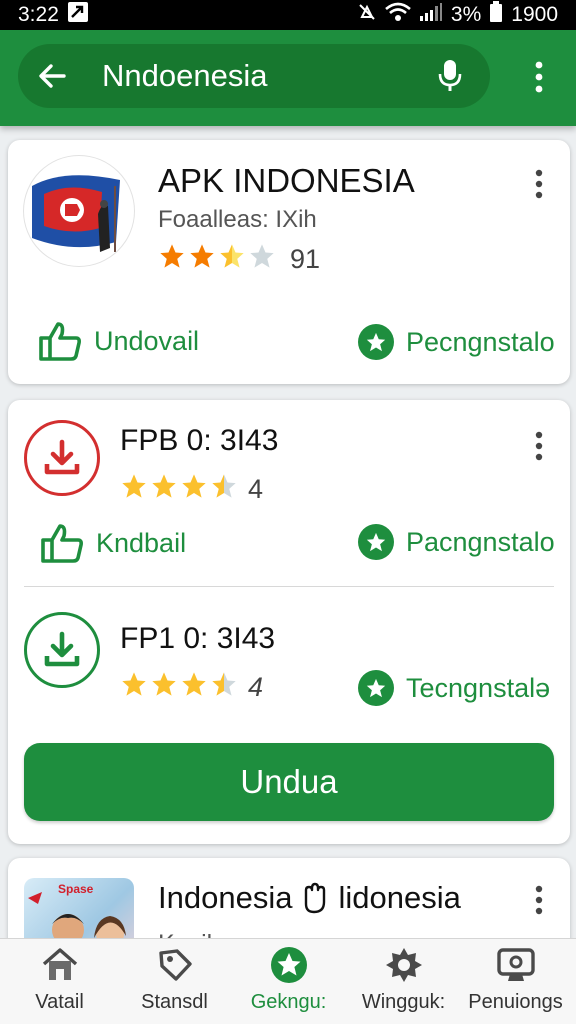  What do you see at coordinates (286, 180) in the screenshot?
I see `app-title: APK INDONESIA` at bounding box center [286, 180].